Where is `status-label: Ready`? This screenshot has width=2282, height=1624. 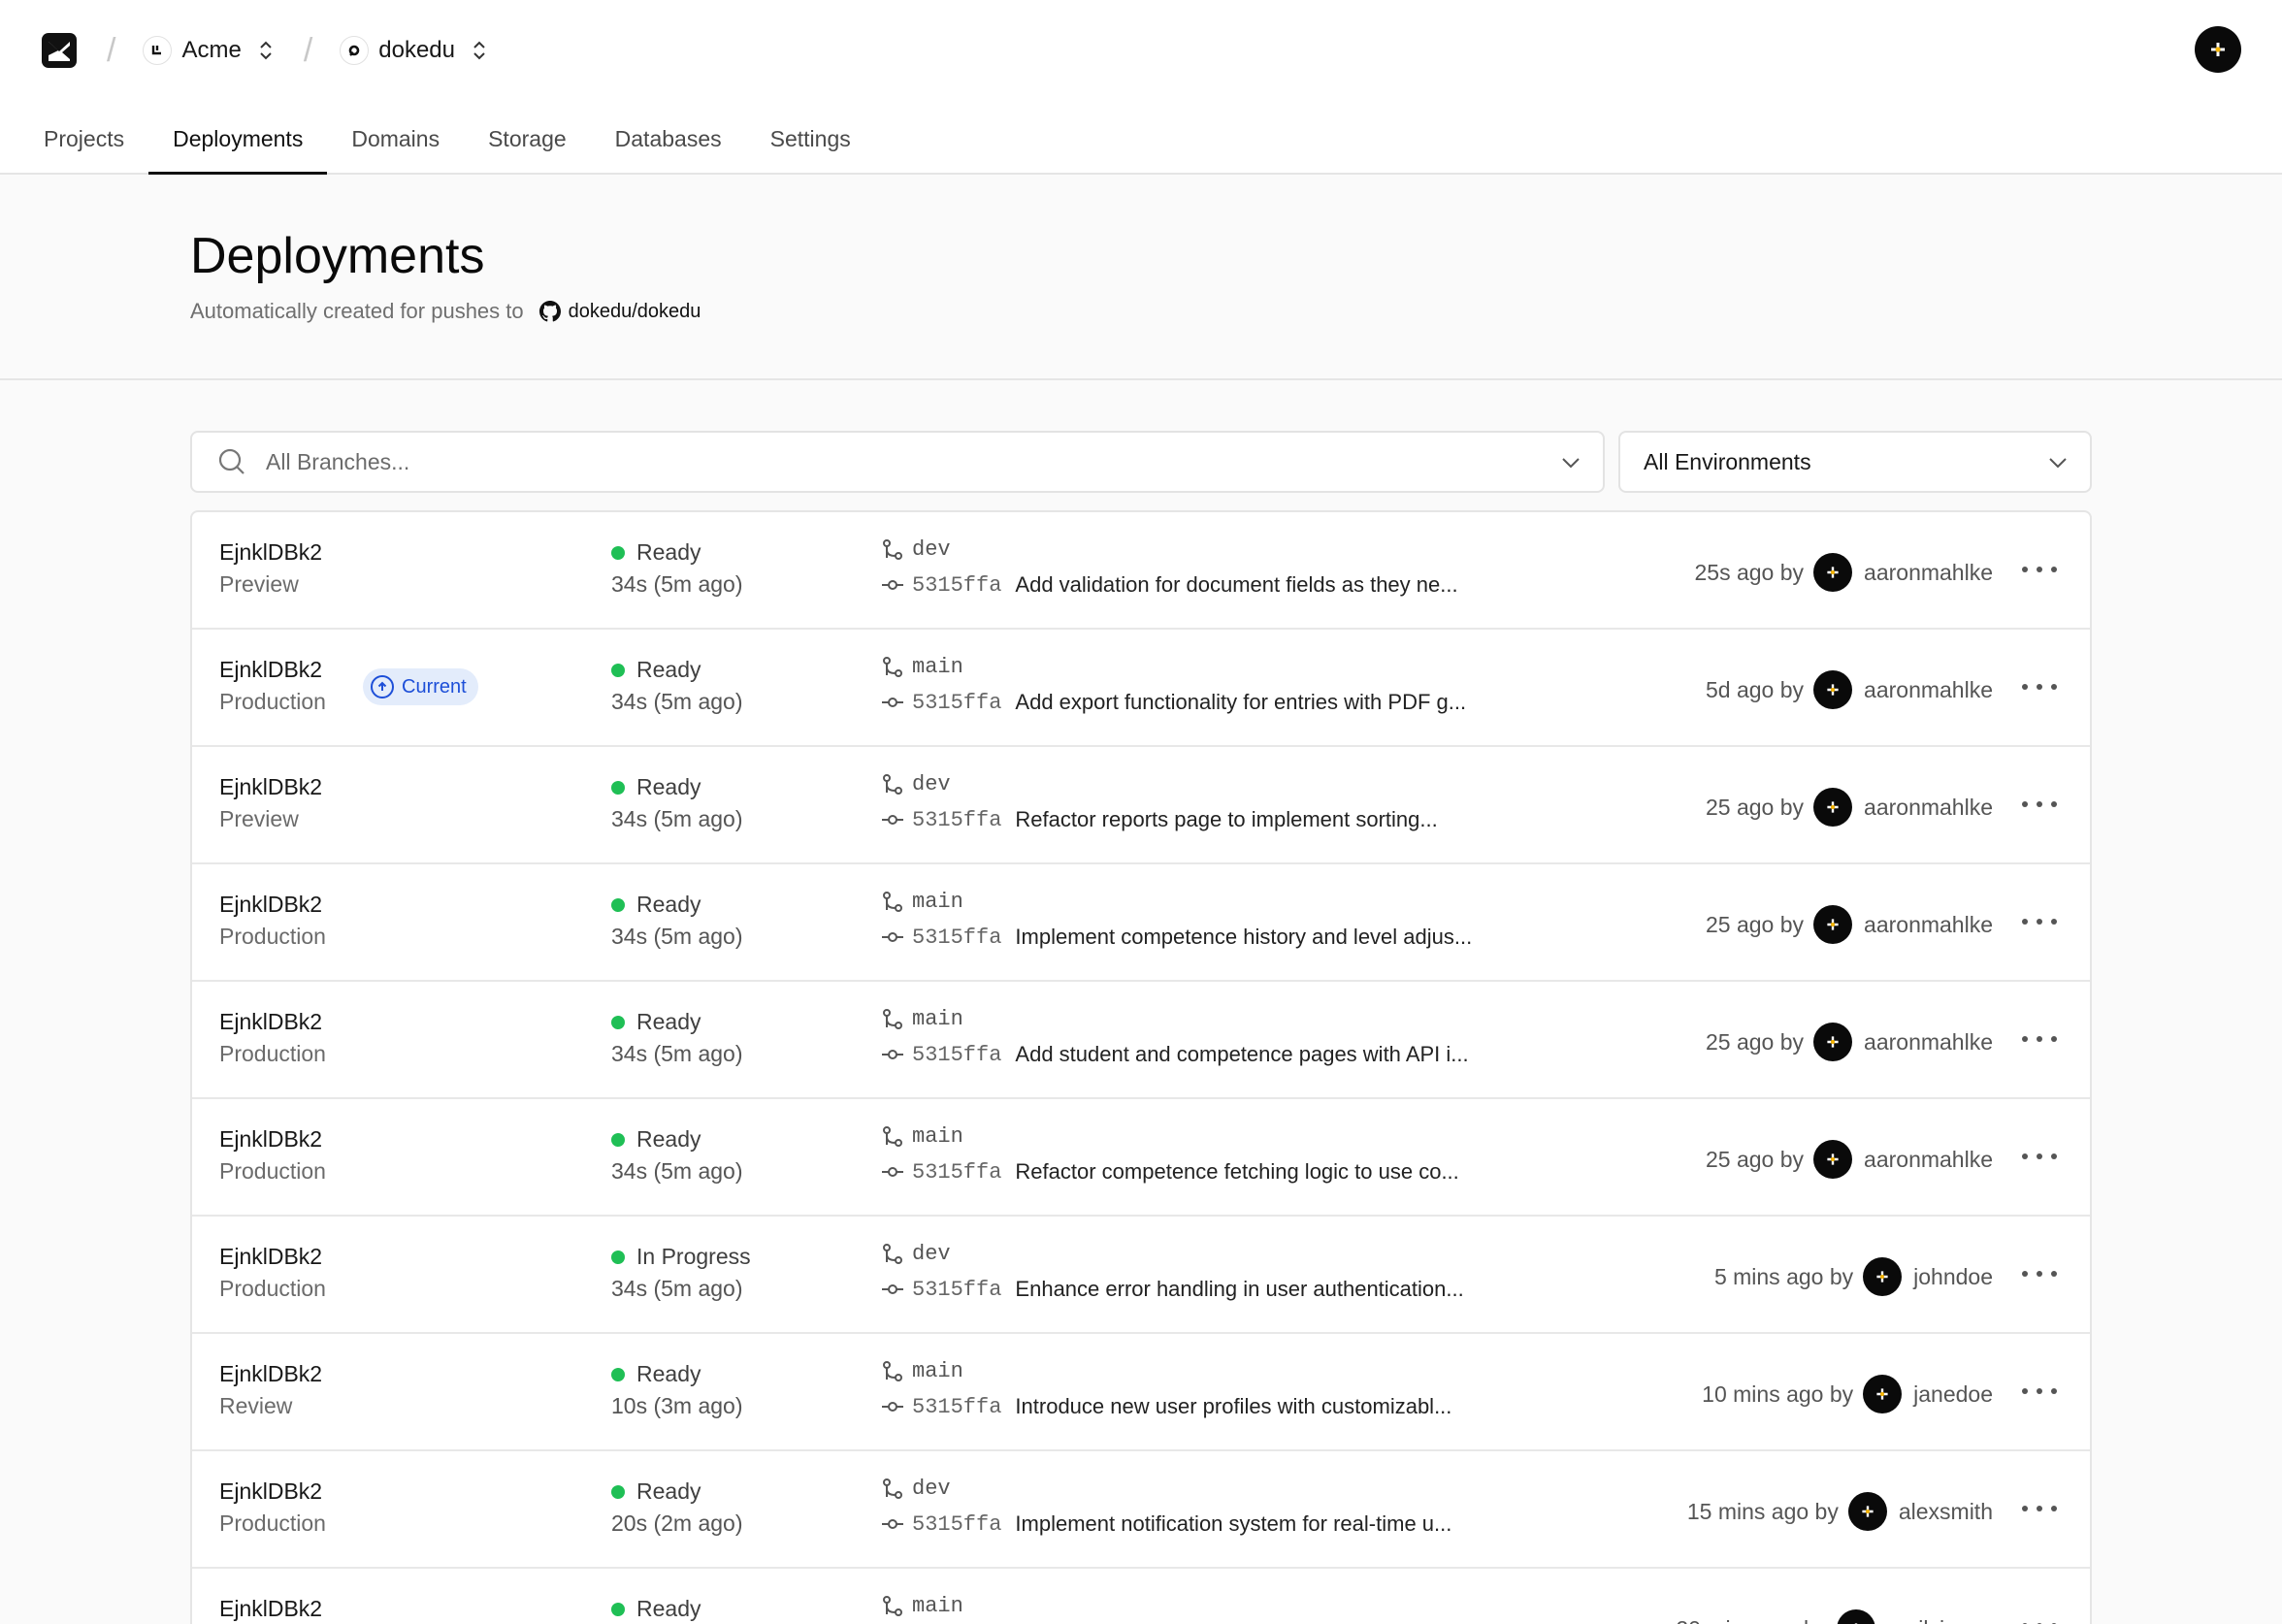 status-label: Ready is located at coordinates (669, 1491).